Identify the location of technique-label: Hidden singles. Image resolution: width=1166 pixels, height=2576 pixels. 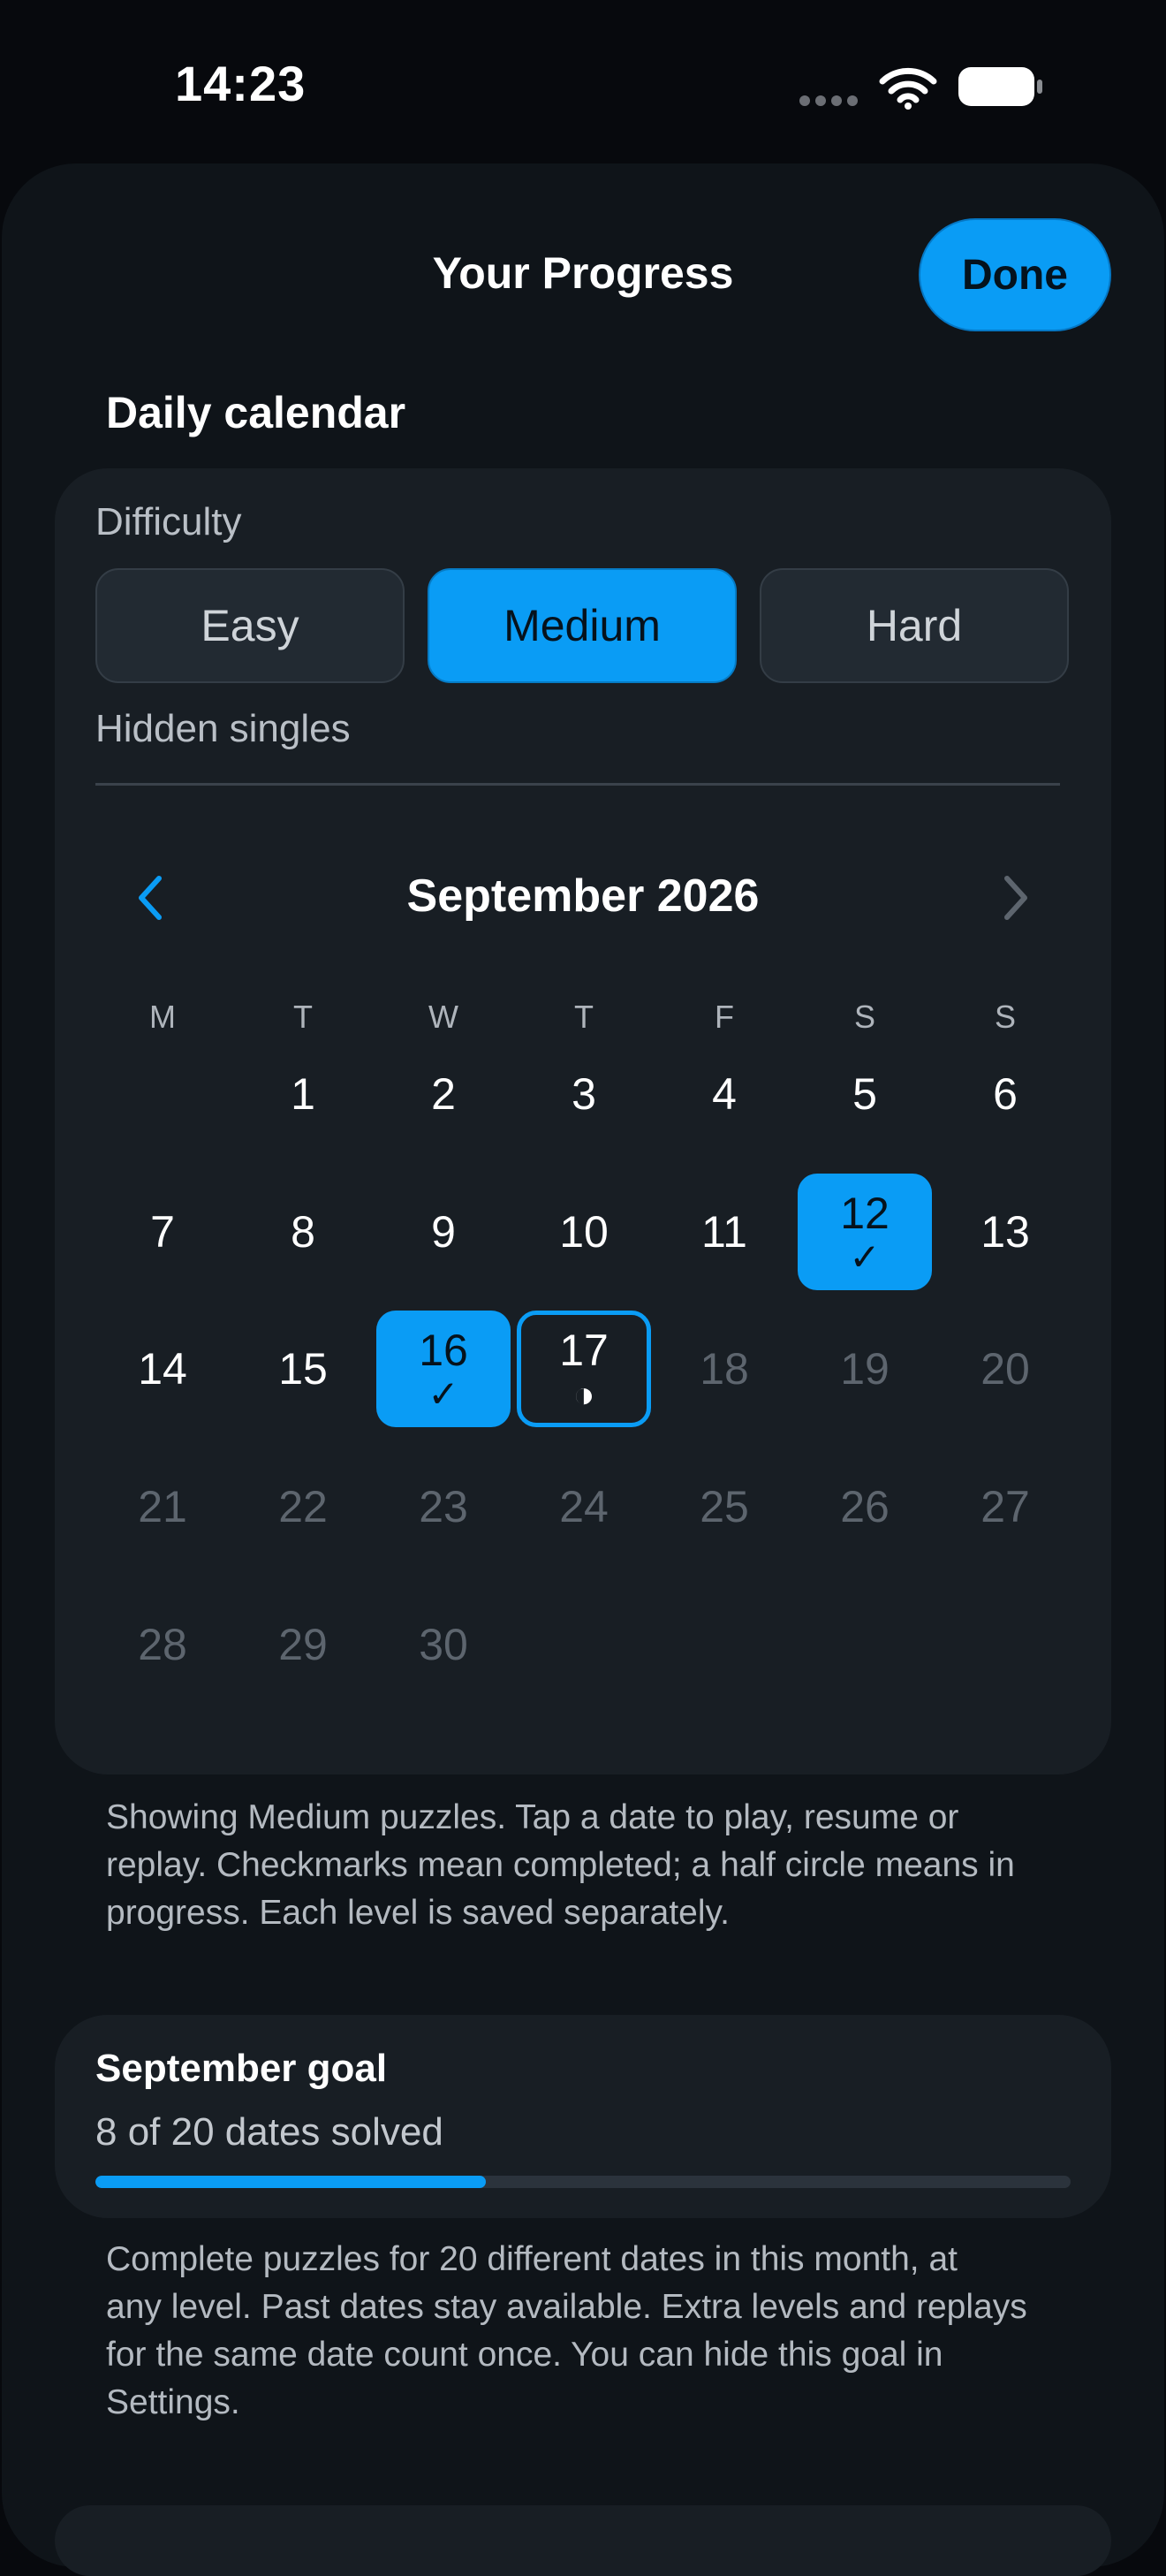
(223, 728).